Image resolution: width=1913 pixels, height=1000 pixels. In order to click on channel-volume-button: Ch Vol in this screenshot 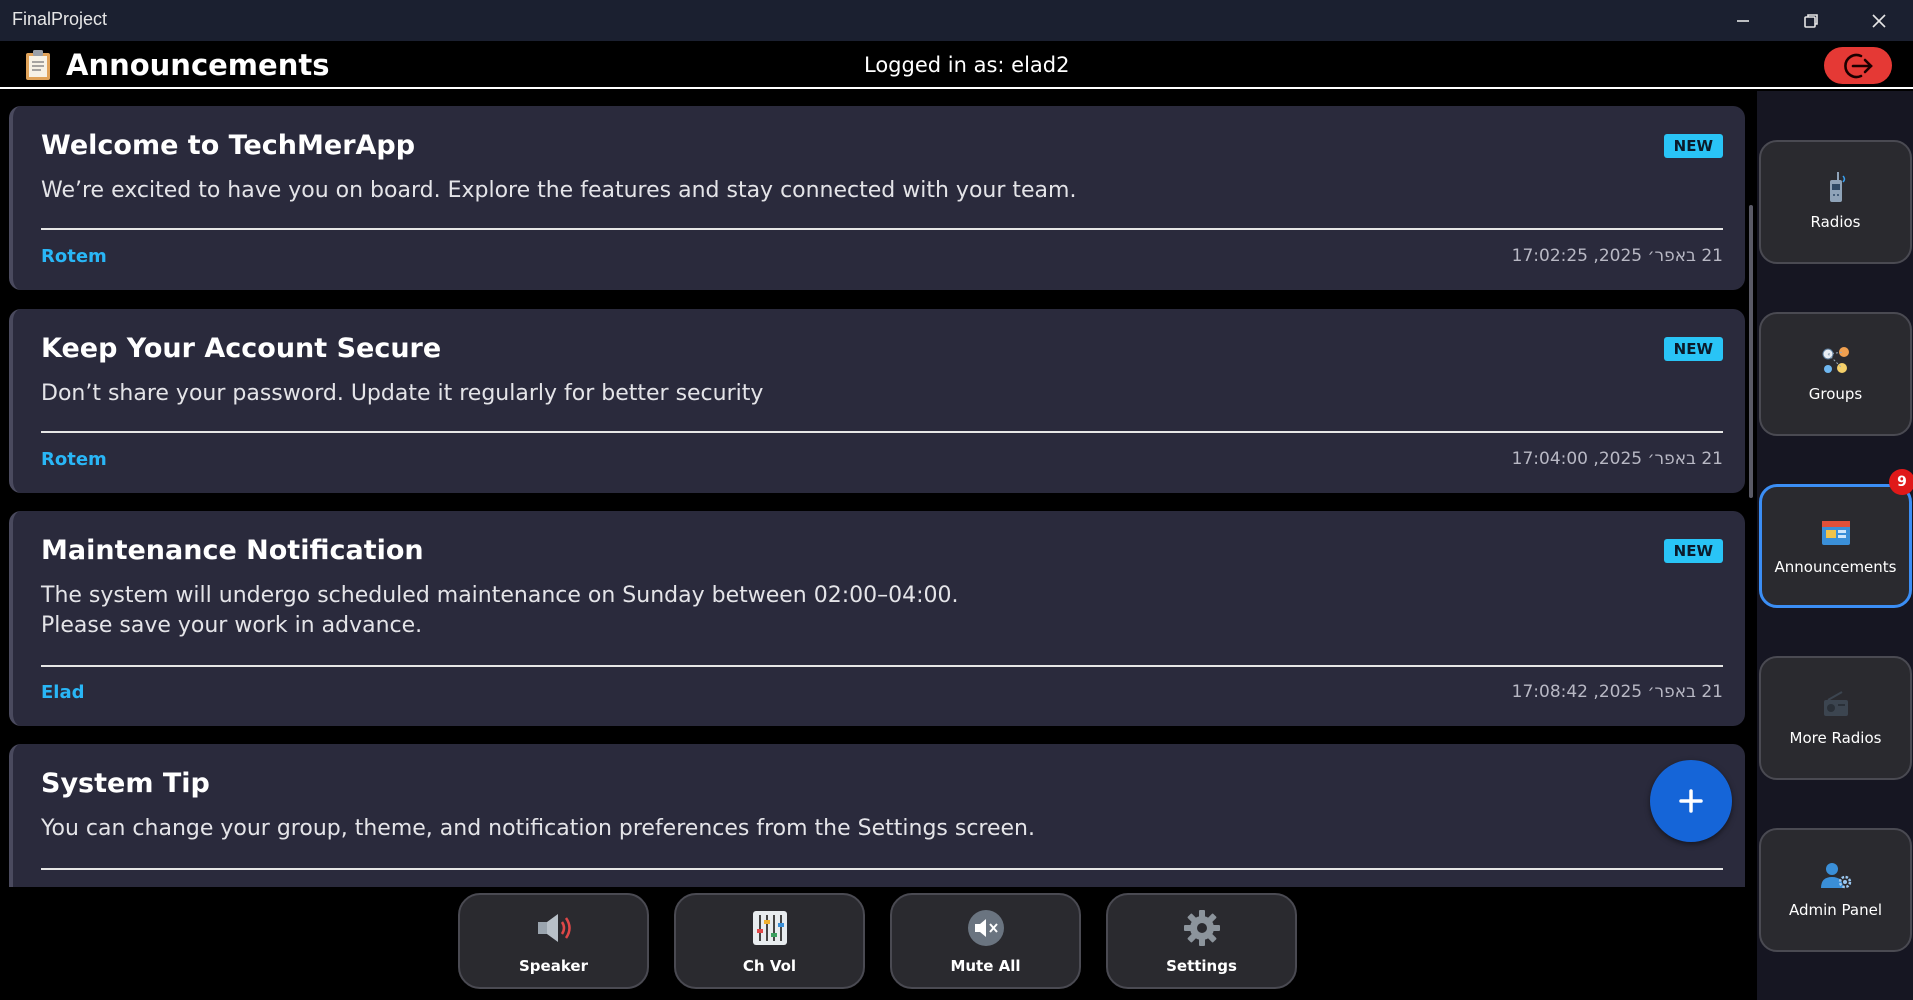, I will do `click(769, 941)`.